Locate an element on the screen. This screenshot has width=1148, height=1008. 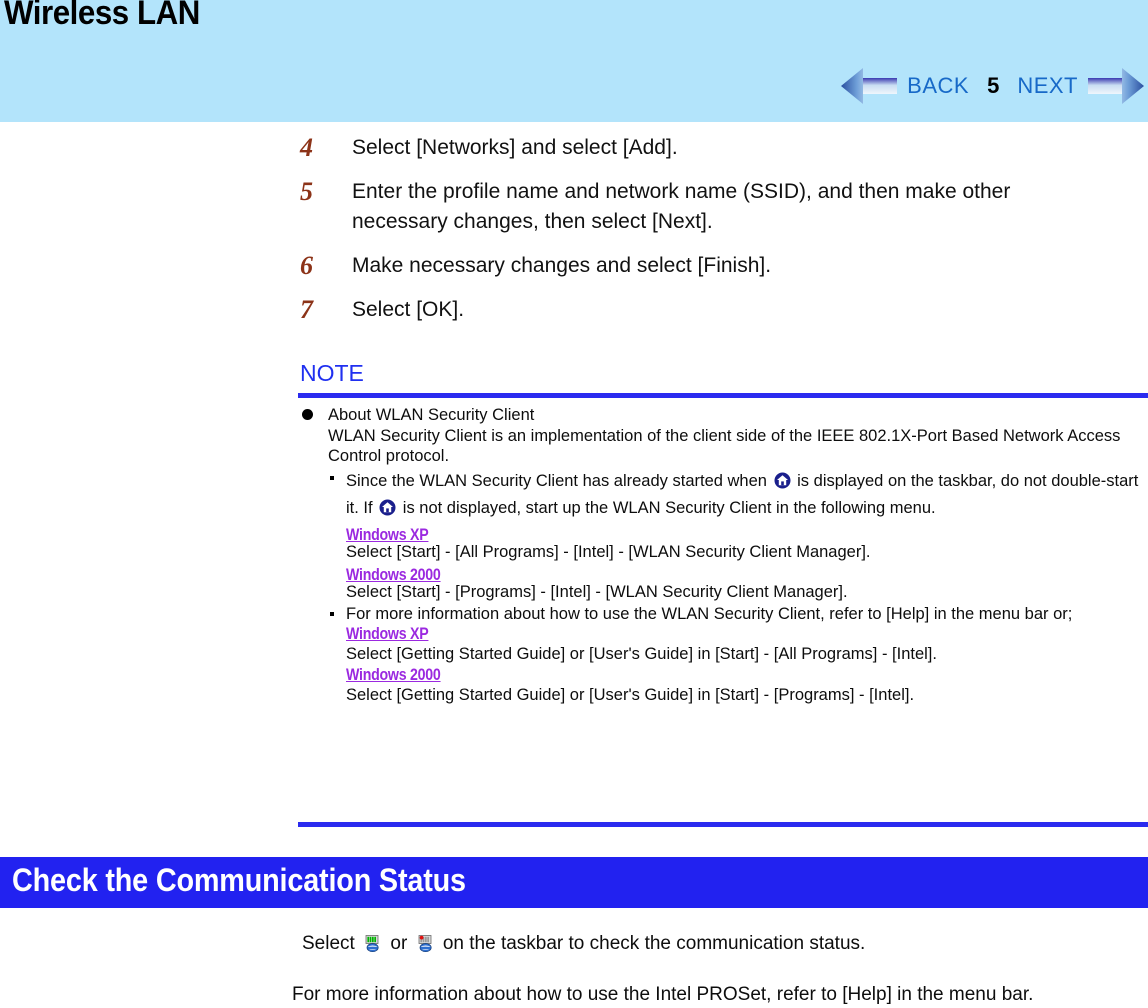
wireless-signal-connected-icon is located at coordinates (372, 943).